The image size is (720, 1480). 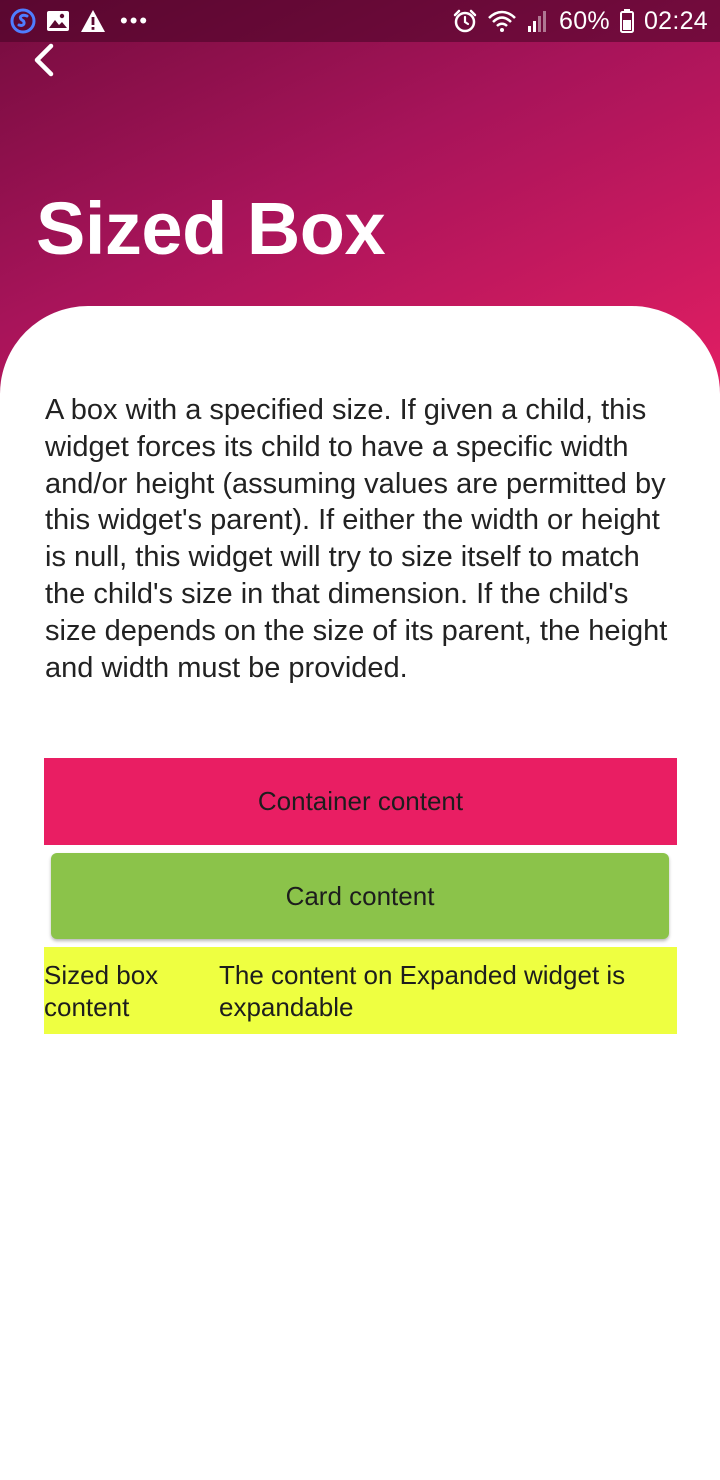 I want to click on alarm-icon, so click(x=465, y=21).